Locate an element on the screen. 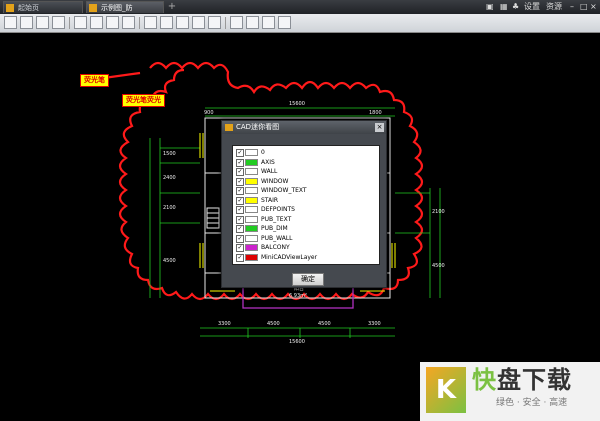  dim-left-3: 2100 is located at coordinates (169, 208).